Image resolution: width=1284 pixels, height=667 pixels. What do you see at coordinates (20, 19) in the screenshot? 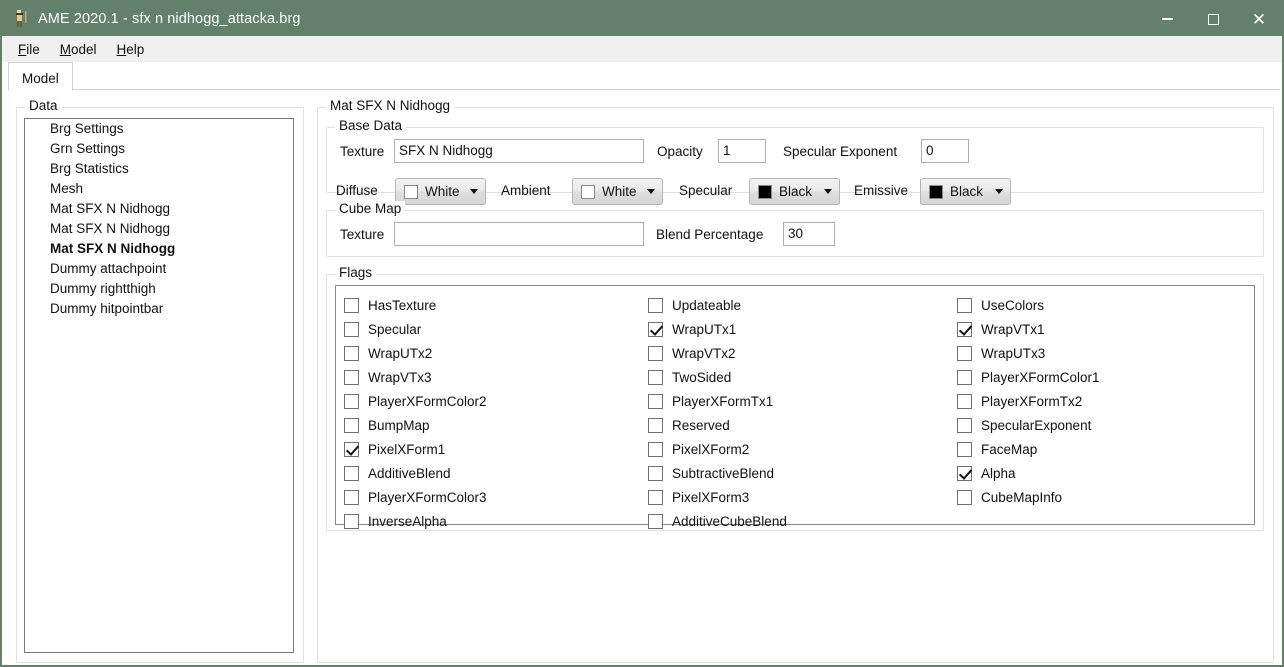
I see `app-character-icon` at bounding box center [20, 19].